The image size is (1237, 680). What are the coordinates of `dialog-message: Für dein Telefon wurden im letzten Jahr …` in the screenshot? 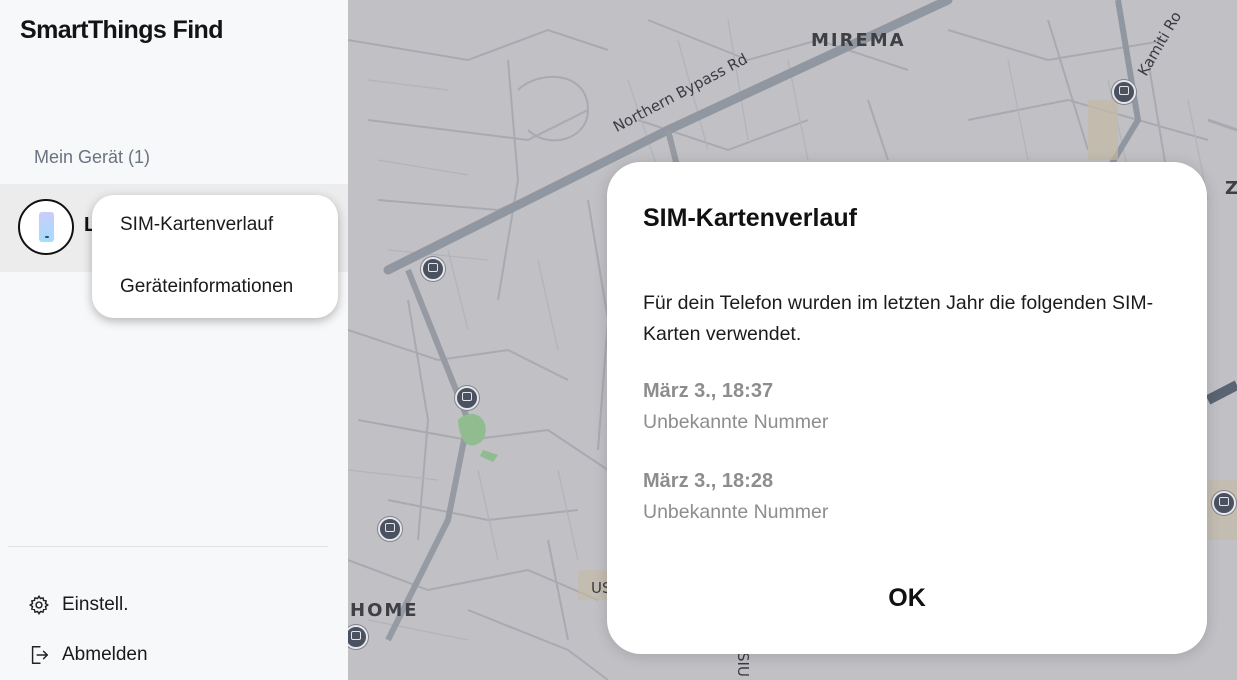 It's located at (898, 318).